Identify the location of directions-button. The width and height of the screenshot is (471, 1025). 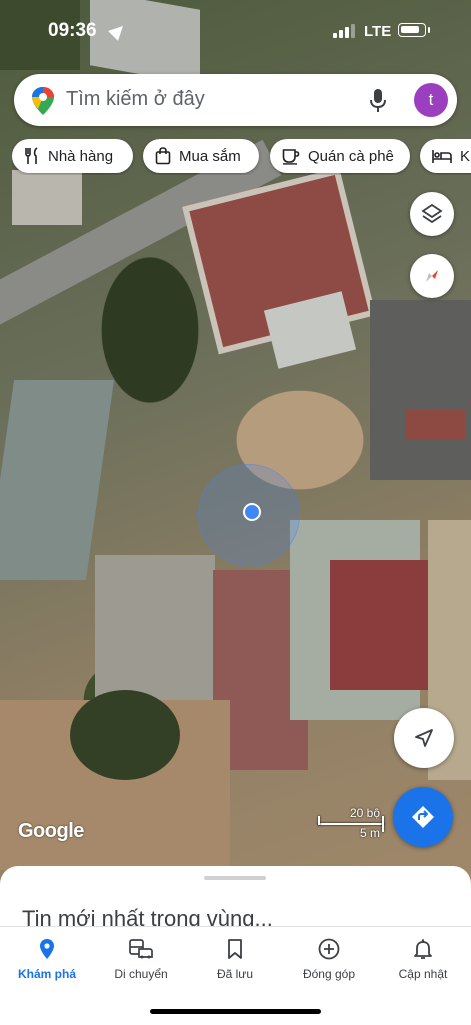
(423, 817).